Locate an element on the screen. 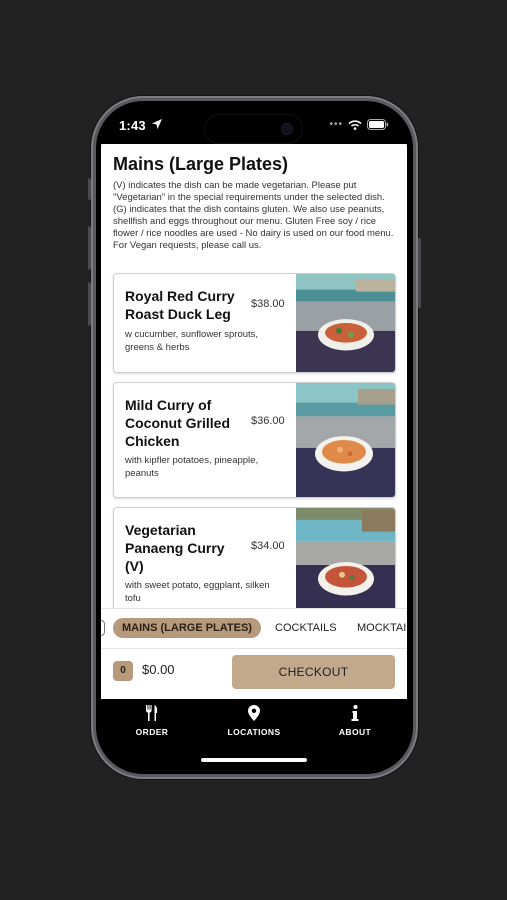 This screenshot has width=507, height=900. cart-count-badge: 0 is located at coordinates (123, 671).